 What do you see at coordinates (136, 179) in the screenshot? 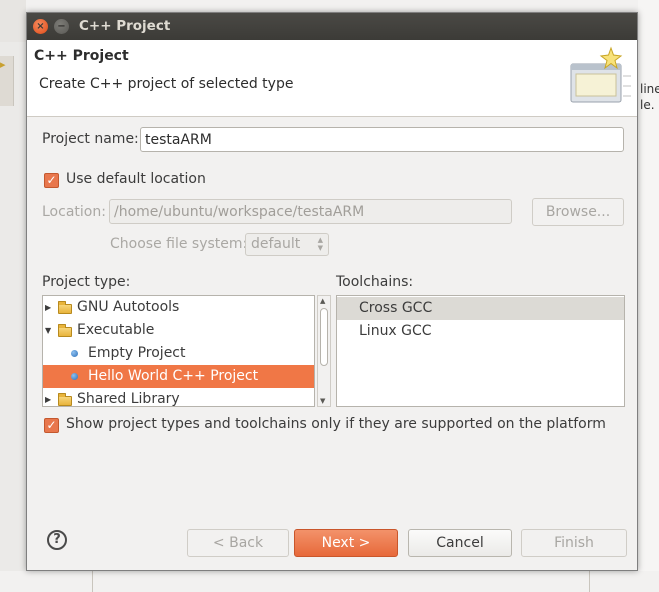
I see `use-default-location-label: Use default location` at bounding box center [136, 179].